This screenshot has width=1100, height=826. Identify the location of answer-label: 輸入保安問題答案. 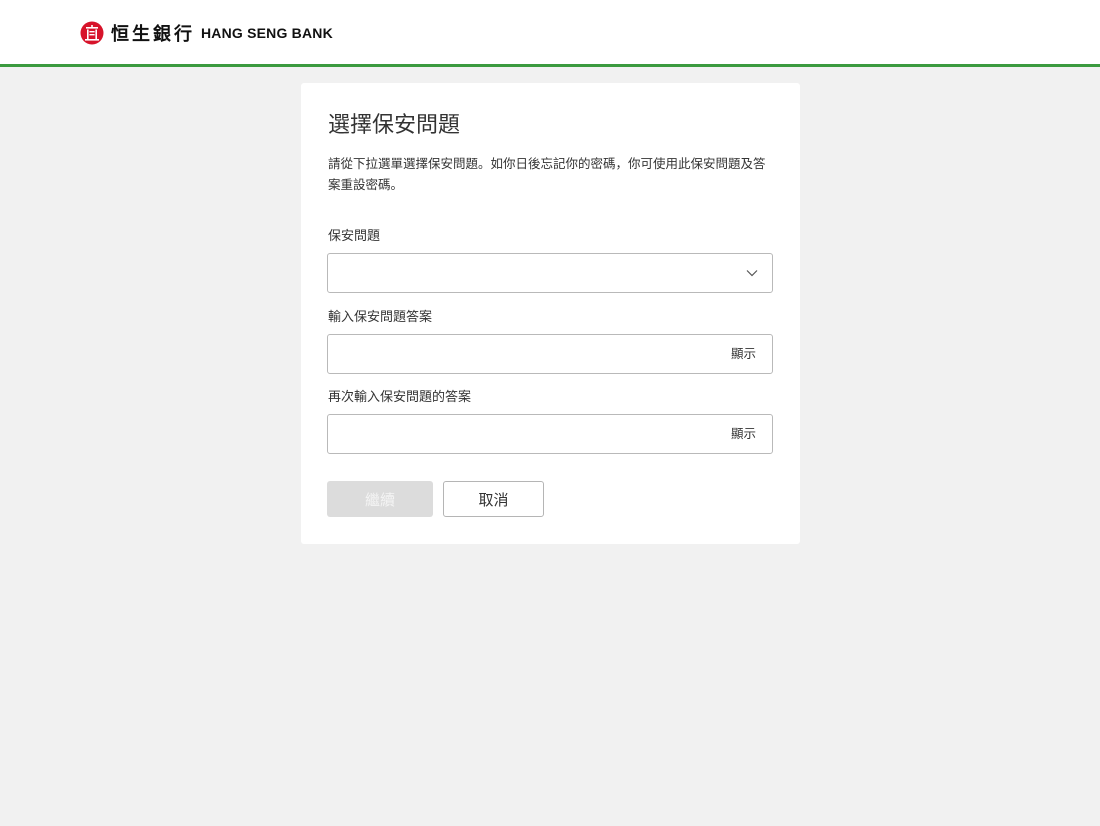
(380, 317).